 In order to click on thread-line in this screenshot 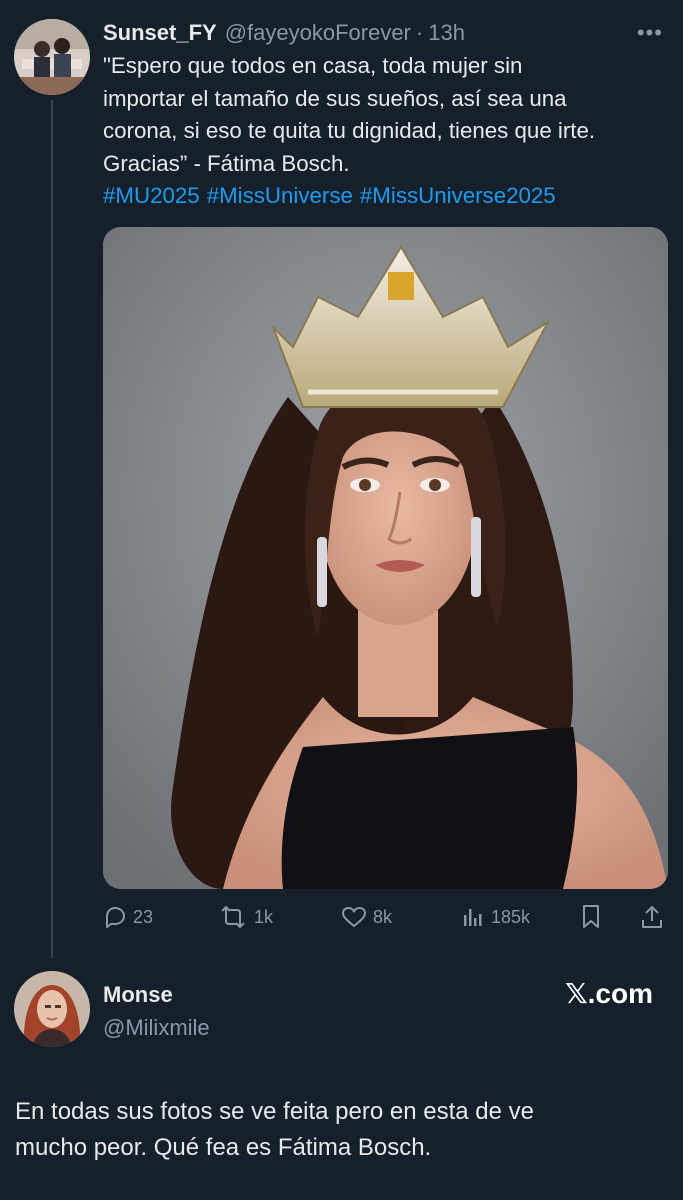, I will do `click(52, 529)`.